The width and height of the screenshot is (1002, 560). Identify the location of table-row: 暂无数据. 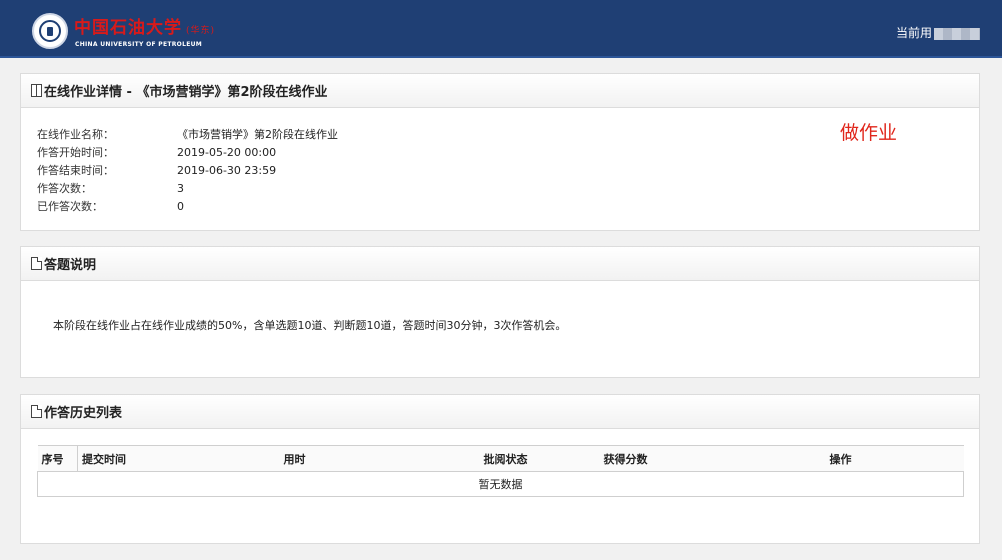
(500, 484).